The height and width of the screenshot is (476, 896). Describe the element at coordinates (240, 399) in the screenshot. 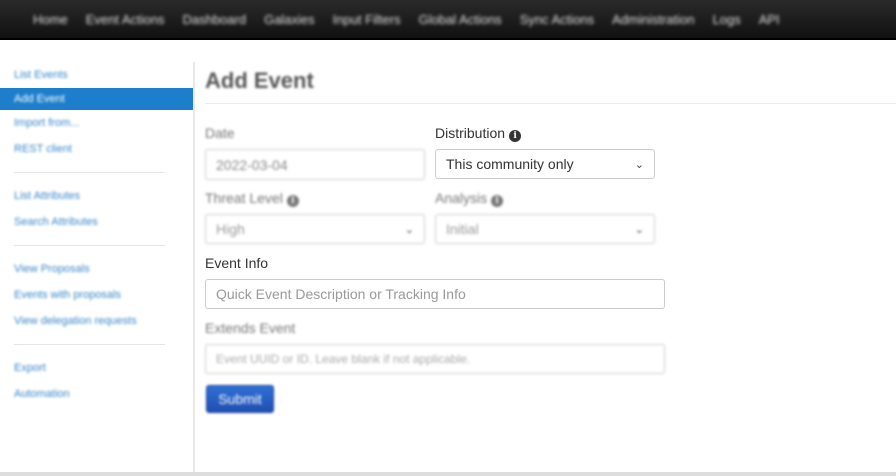

I see `submit-button: Submit` at that location.